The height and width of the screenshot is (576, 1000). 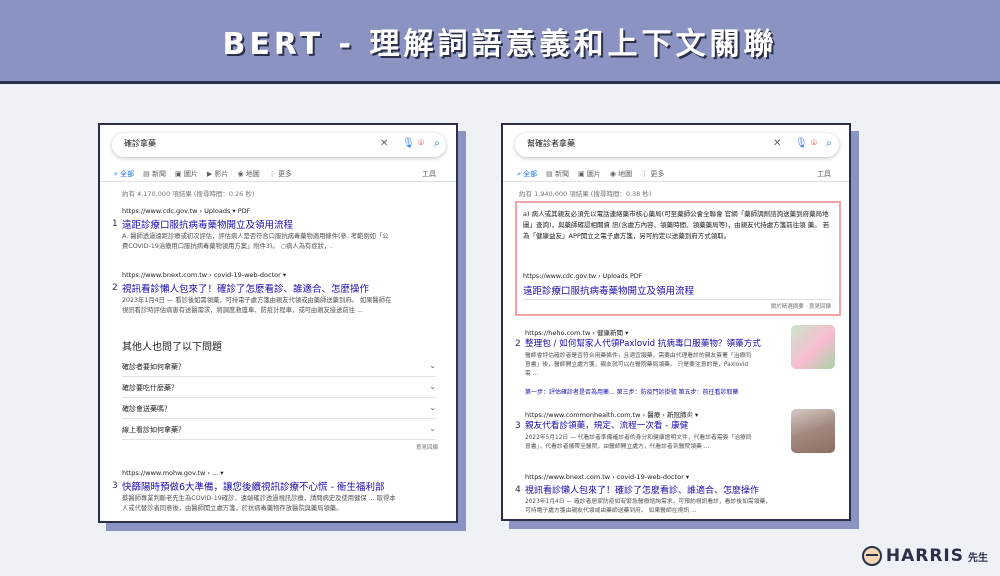 I want to click on page-title: BERT - 理解詞語意義和上下文關聯, so click(x=500, y=44).